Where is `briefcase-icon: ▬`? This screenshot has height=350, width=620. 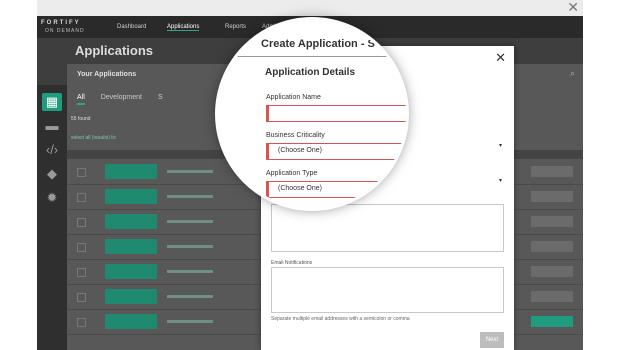
briefcase-icon: ▬ is located at coordinates (52, 126).